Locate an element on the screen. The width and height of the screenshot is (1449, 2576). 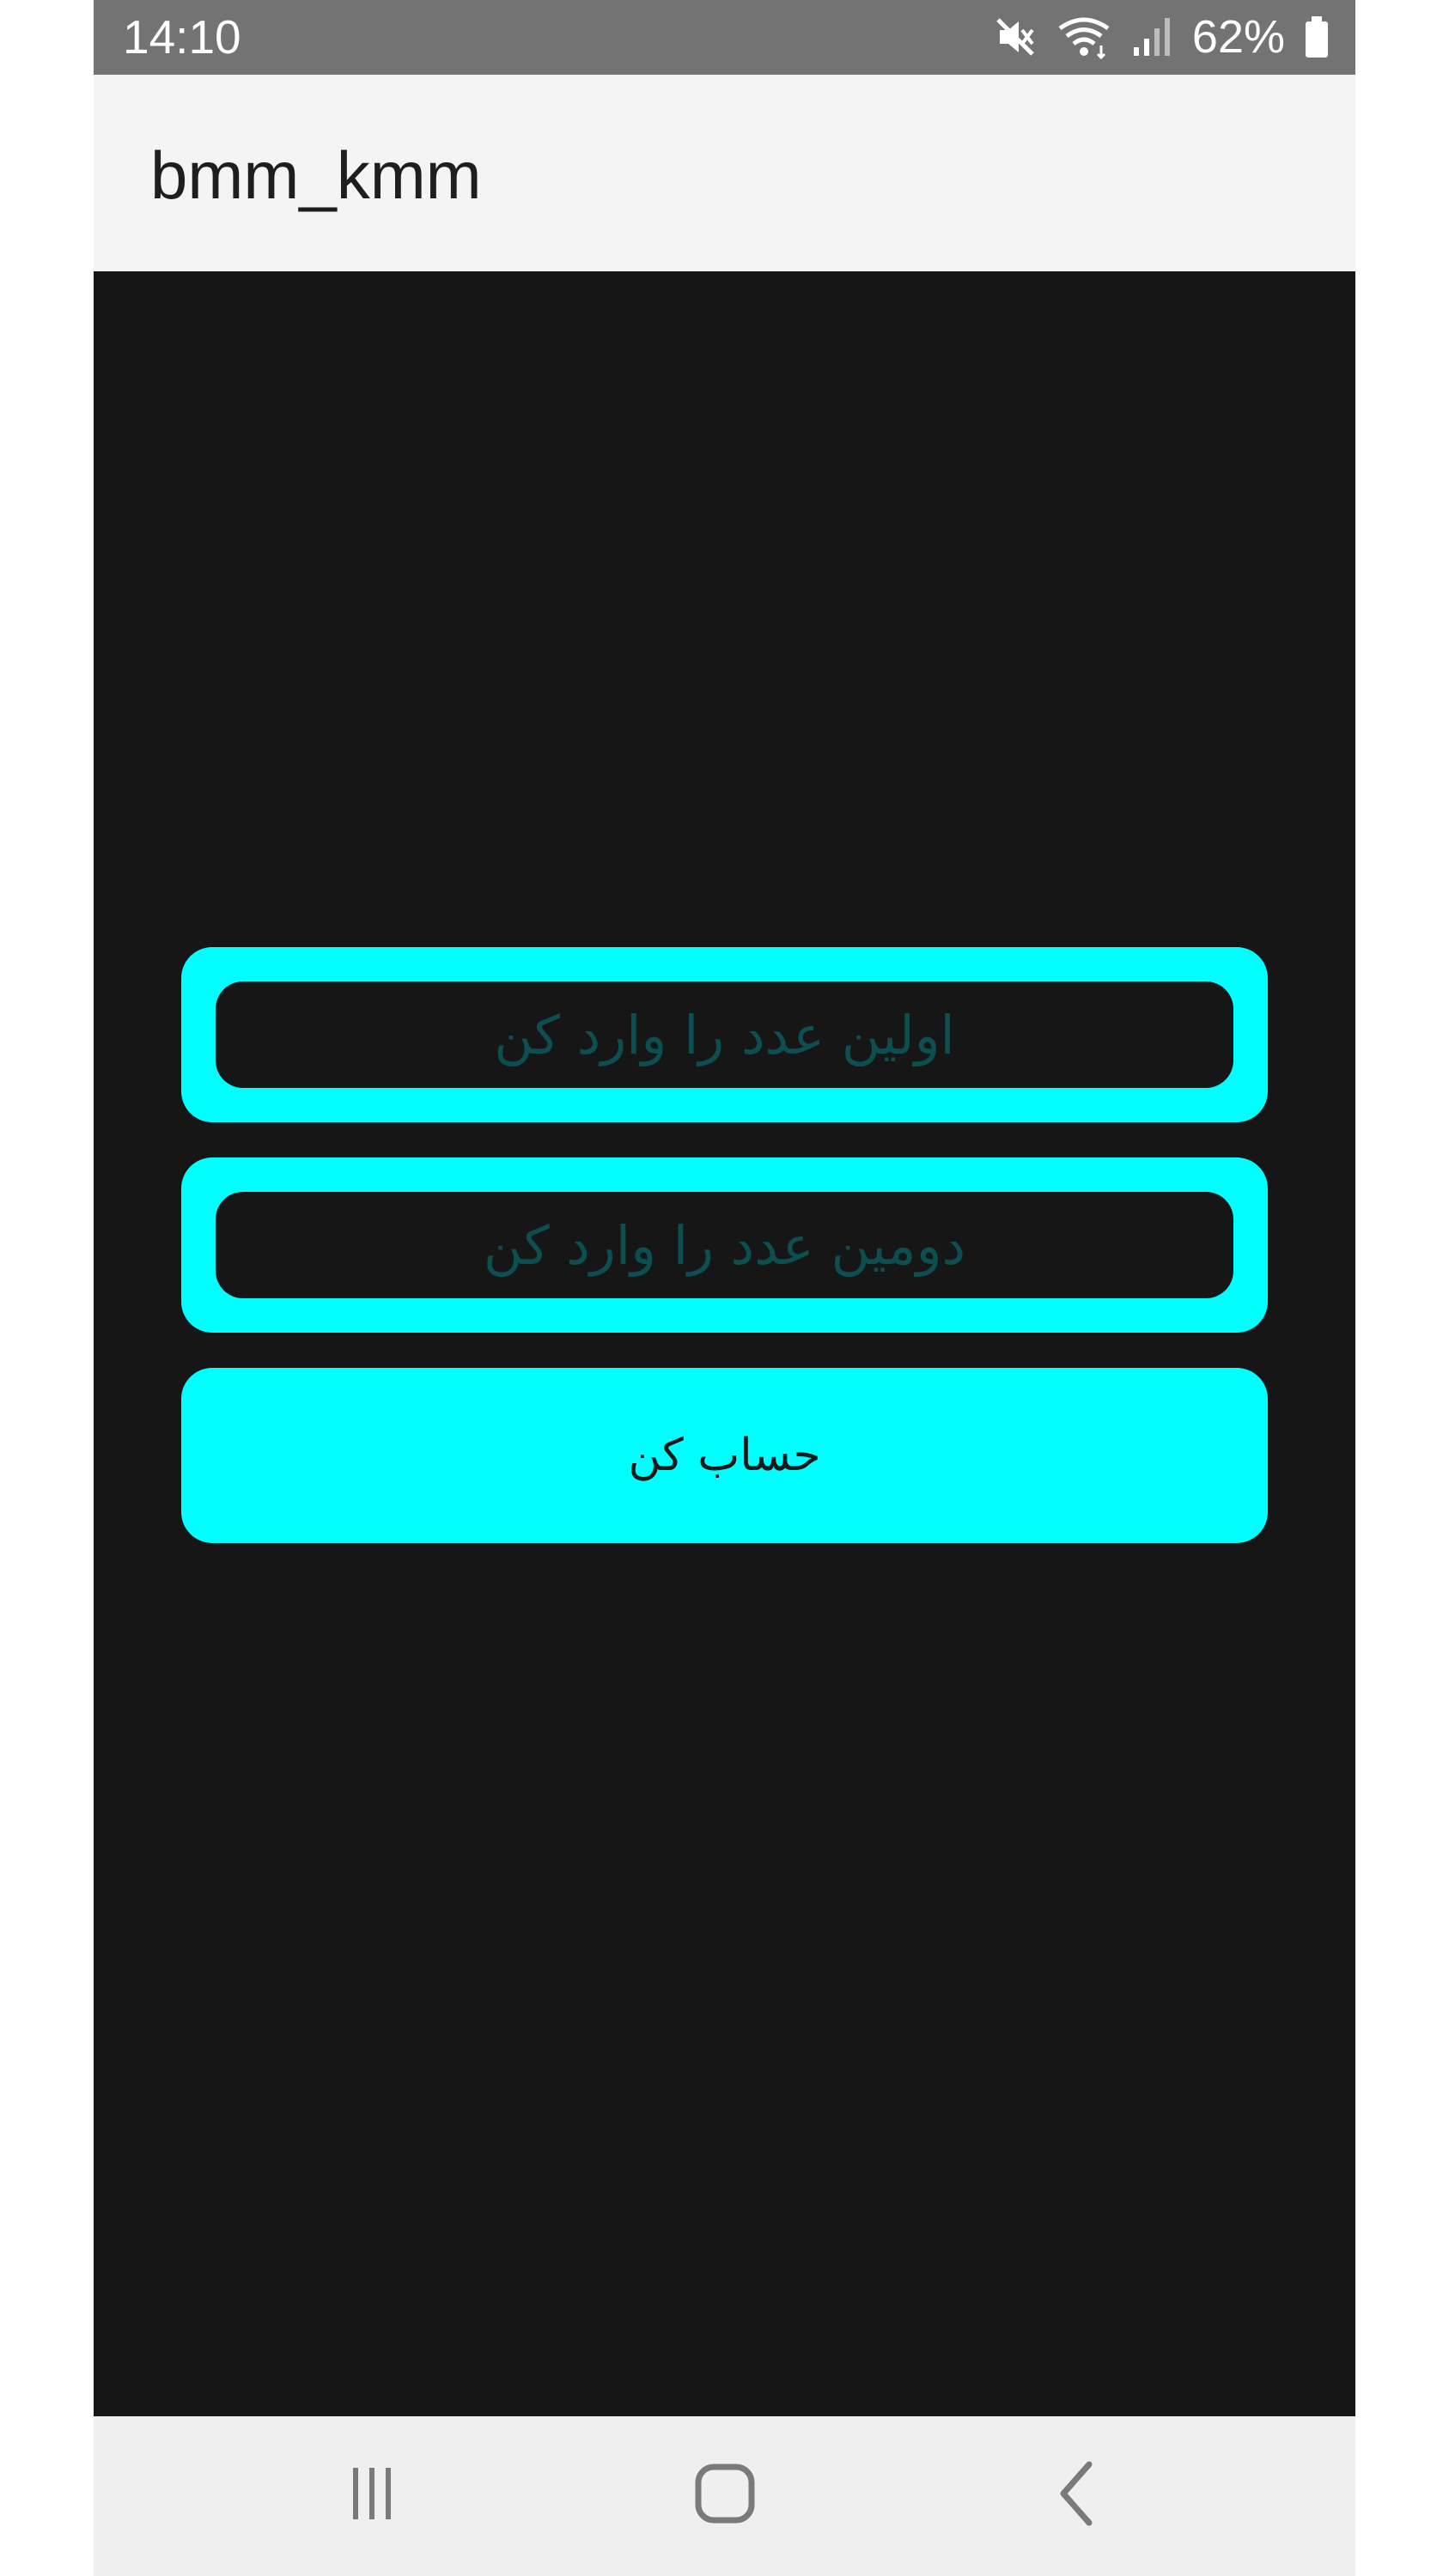
home-icon is located at coordinates (725, 2494).